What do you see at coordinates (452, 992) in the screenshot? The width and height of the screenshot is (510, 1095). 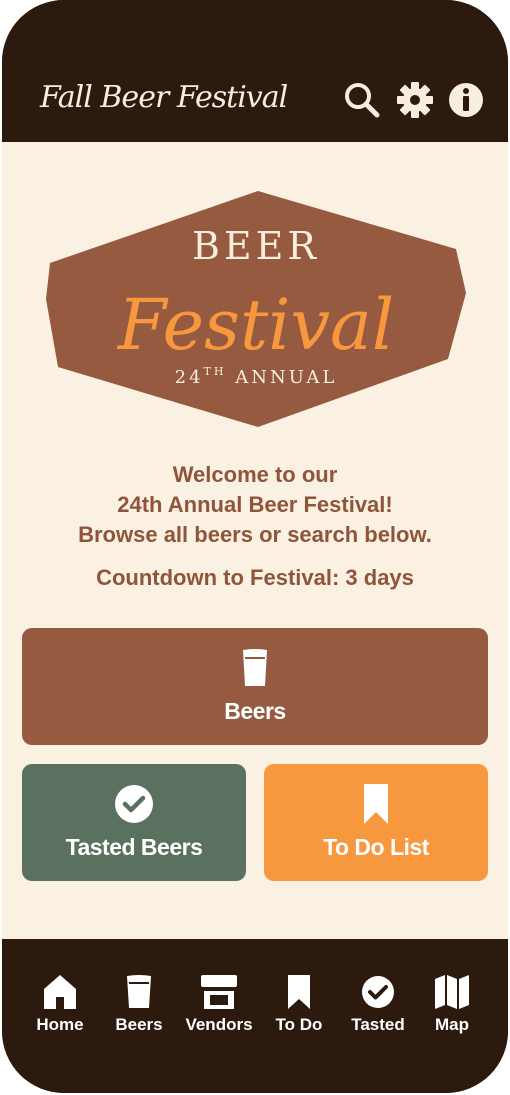 I see `map-icon` at bounding box center [452, 992].